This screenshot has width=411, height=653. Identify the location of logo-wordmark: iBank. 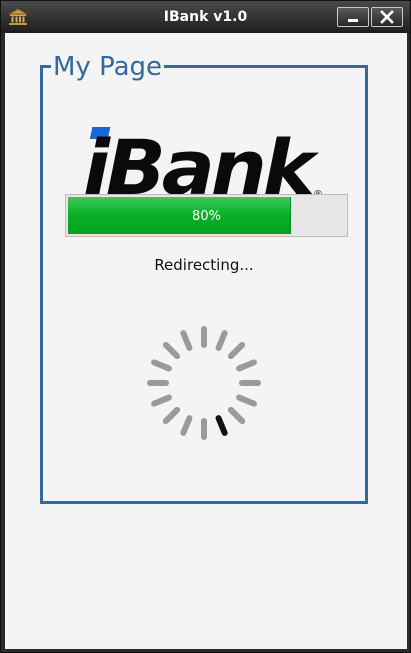
(201, 164).